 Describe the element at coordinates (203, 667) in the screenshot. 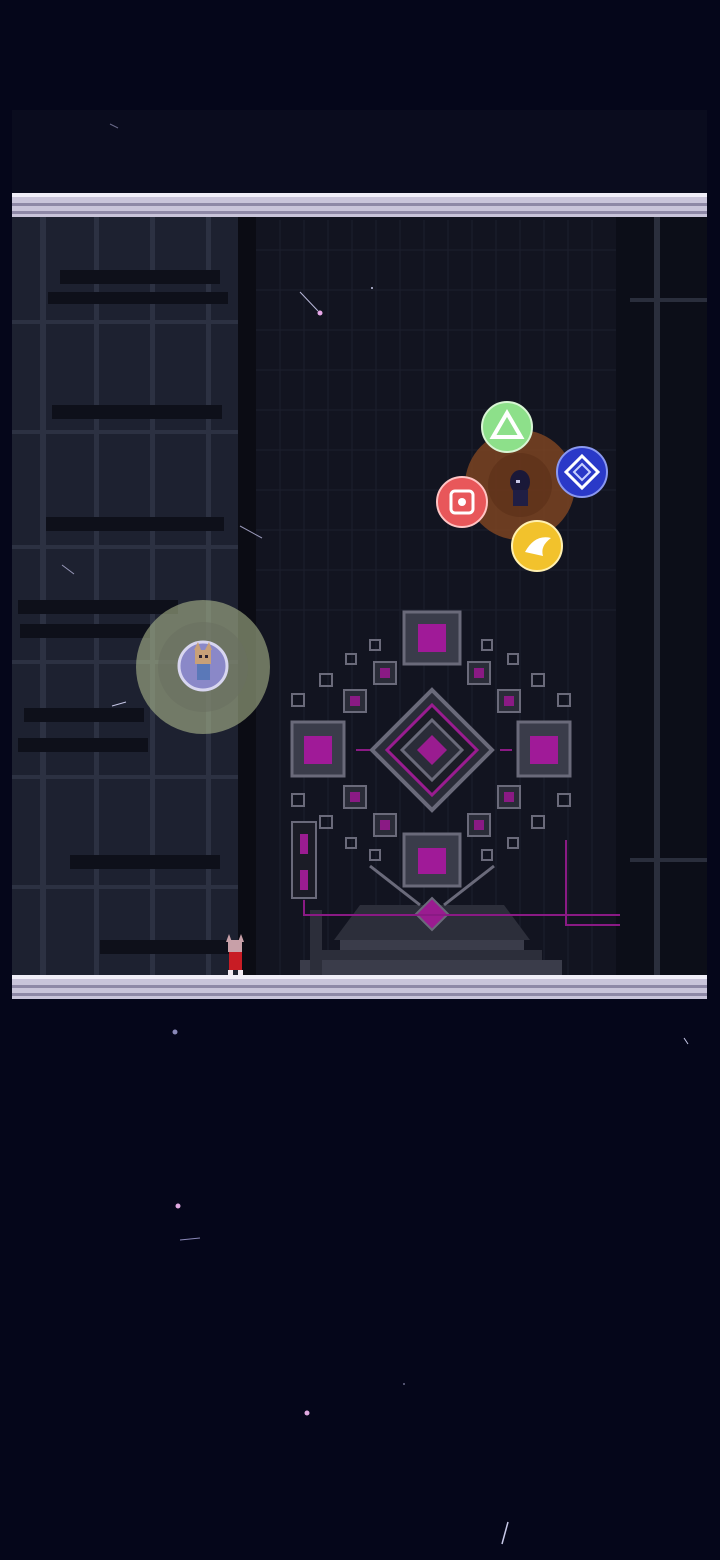

I see `ally-group` at that location.